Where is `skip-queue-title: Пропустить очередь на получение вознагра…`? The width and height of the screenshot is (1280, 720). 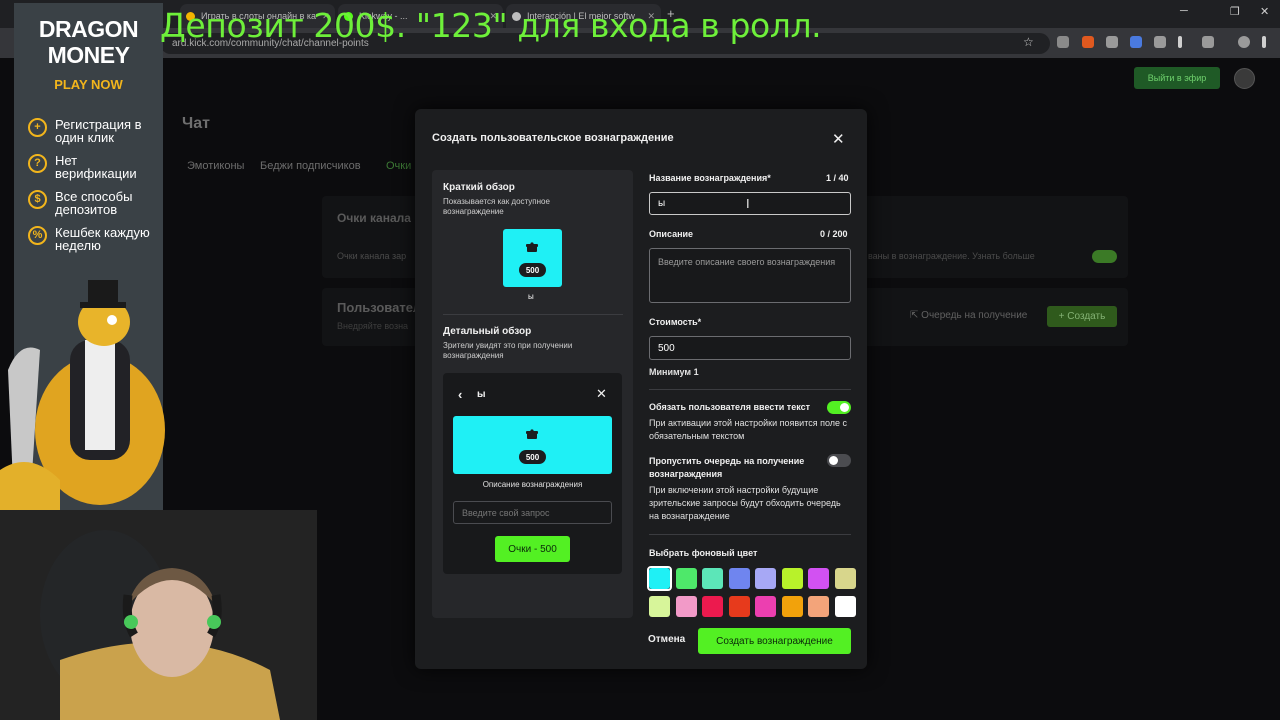 skip-queue-title: Пропустить очередь на получение вознагра… is located at coordinates (727, 467).